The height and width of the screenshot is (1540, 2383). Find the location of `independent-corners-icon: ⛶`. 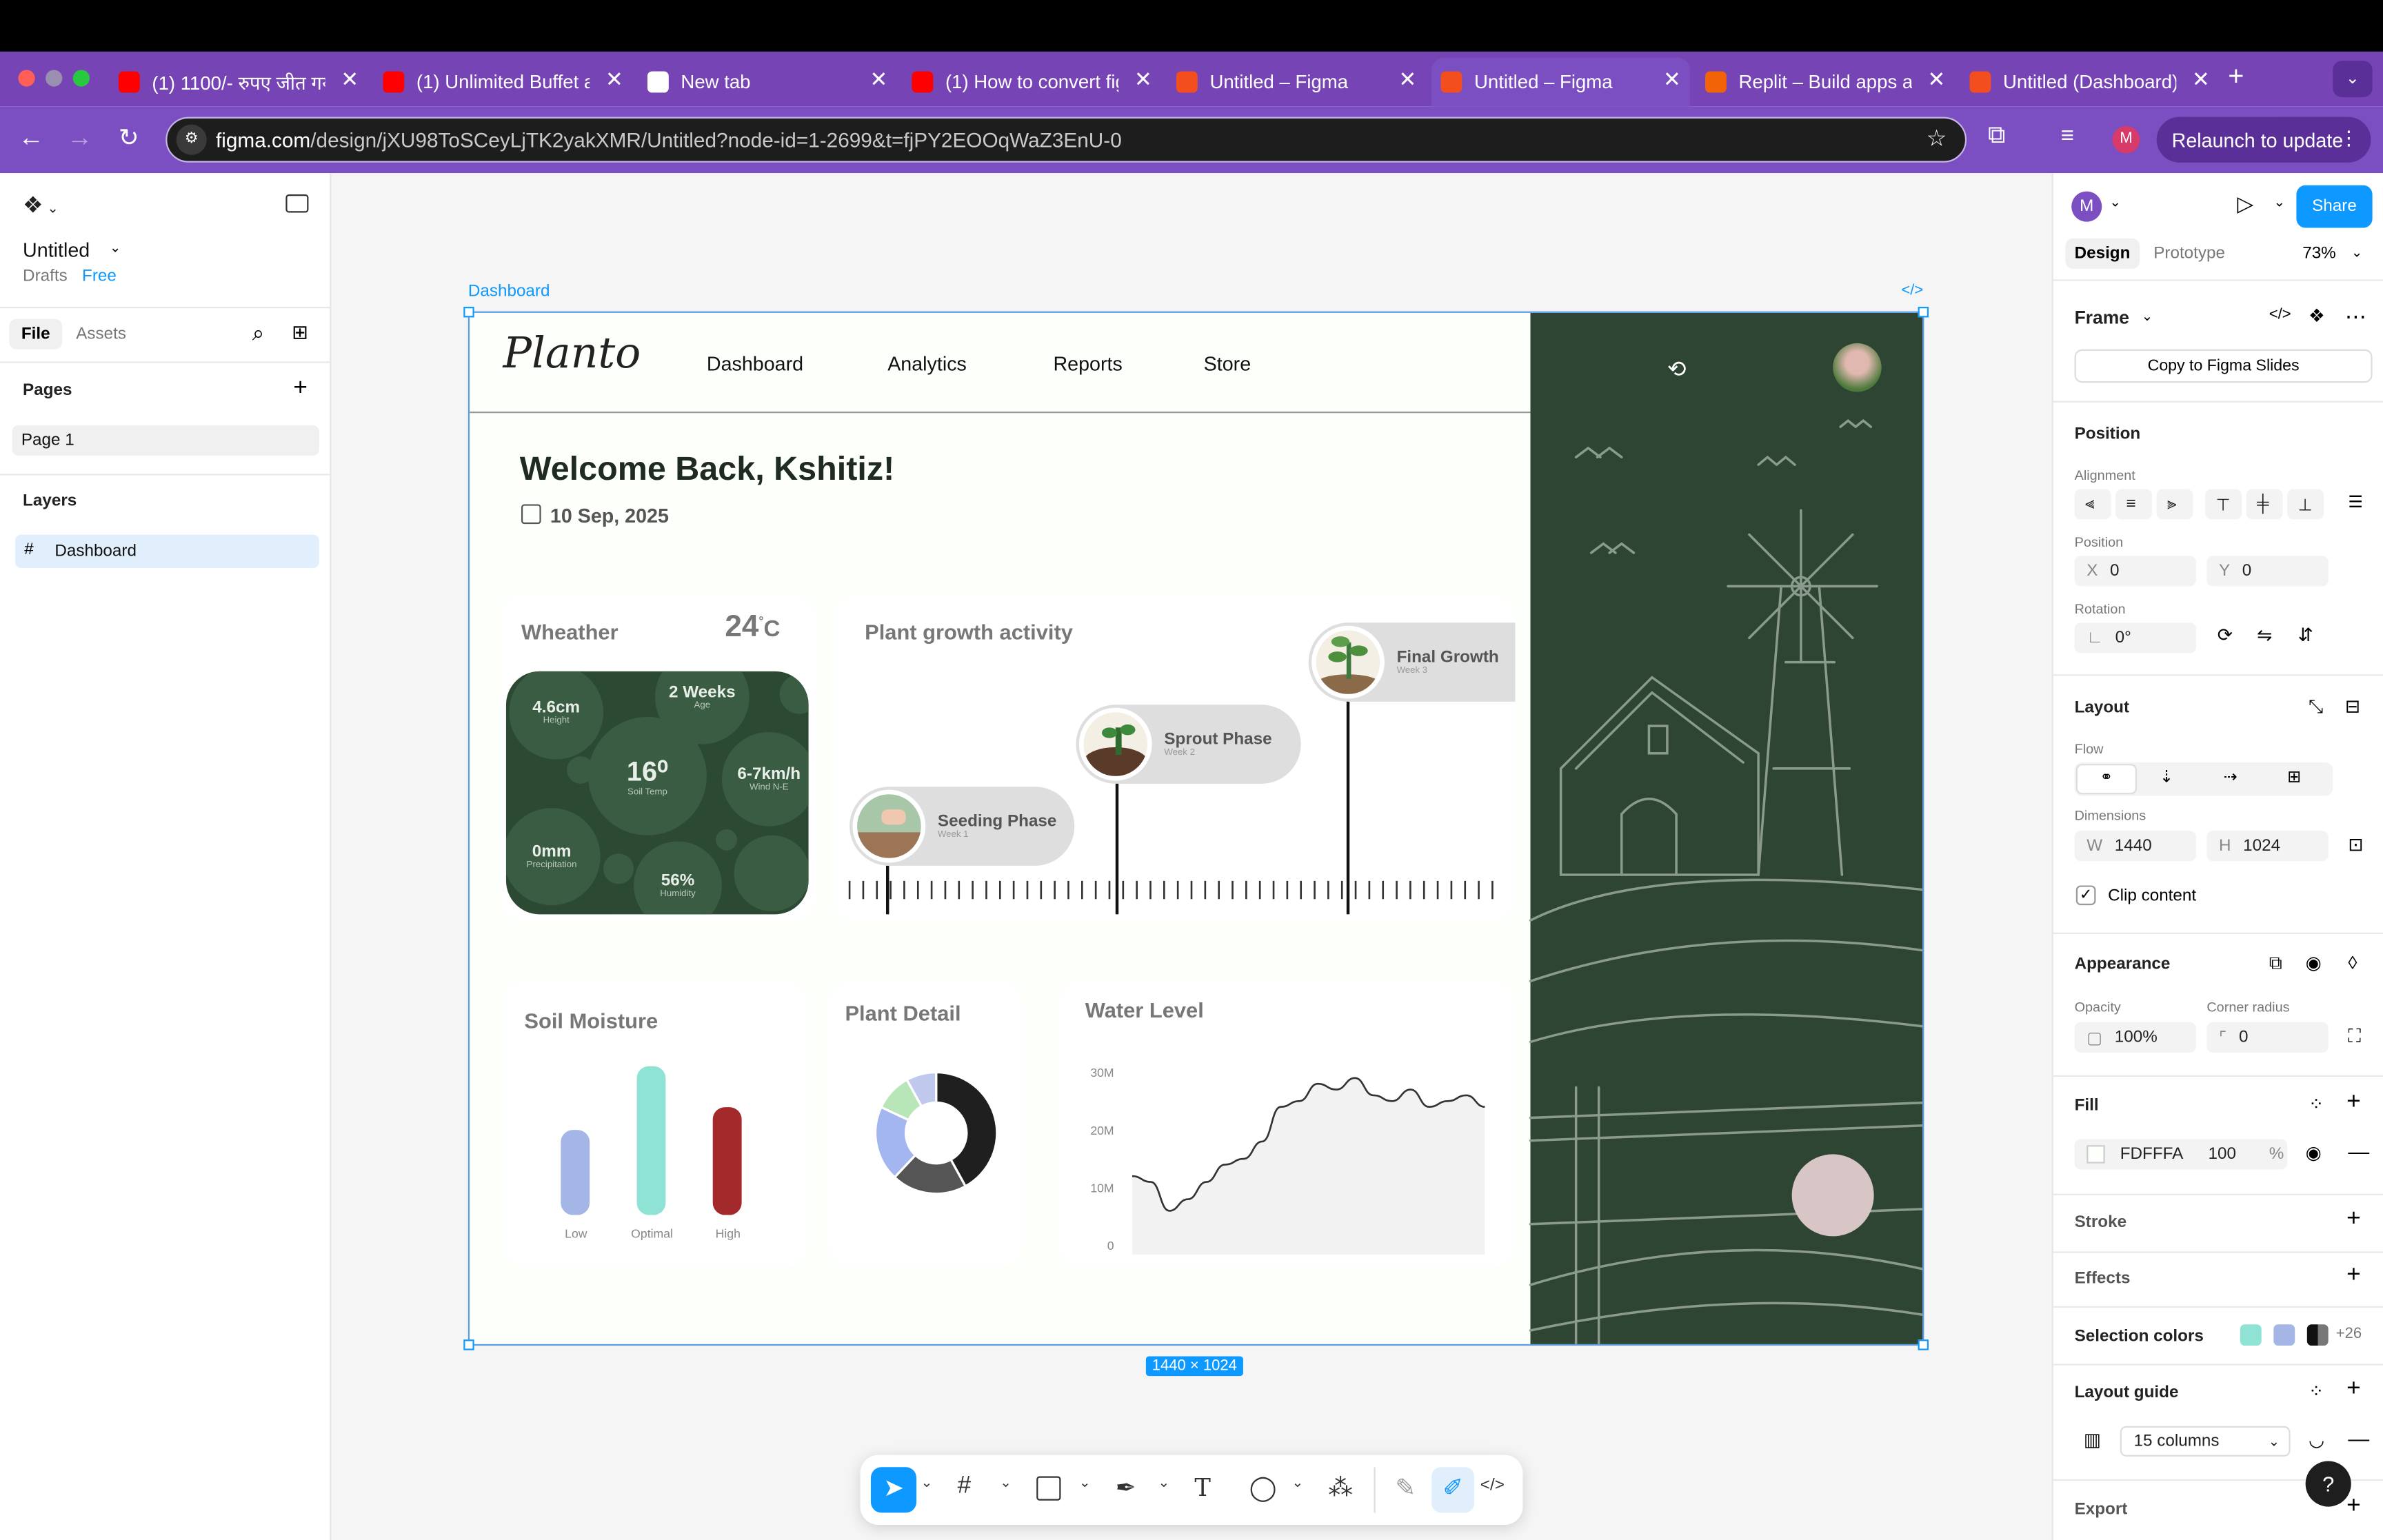

independent-corners-icon: ⛶ is located at coordinates (2354, 1036).